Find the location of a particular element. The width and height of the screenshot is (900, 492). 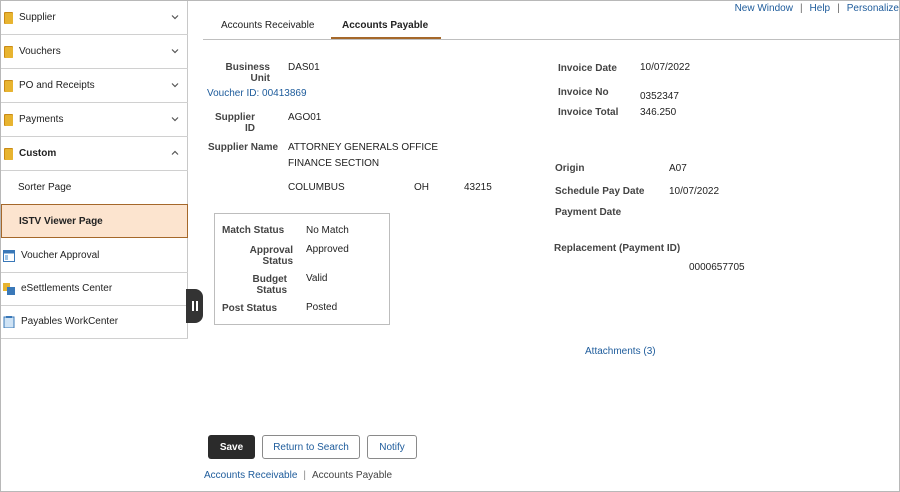

sidebar-item-label: ISTV Viewer Page is located at coordinates (61, 221).